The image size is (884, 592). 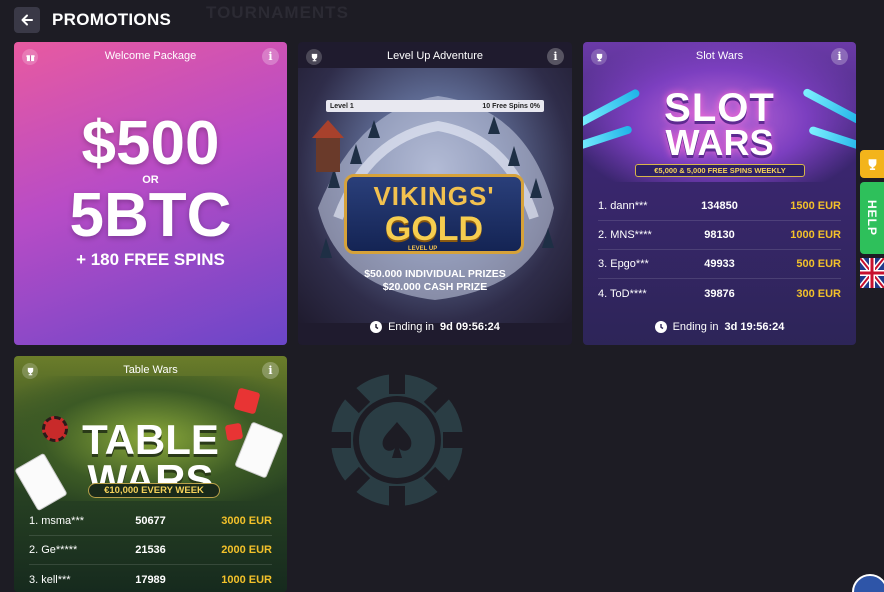 What do you see at coordinates (150, 143) in the screenshot?
I see `welcome-amount: $500` at bounding box center [150, 143].